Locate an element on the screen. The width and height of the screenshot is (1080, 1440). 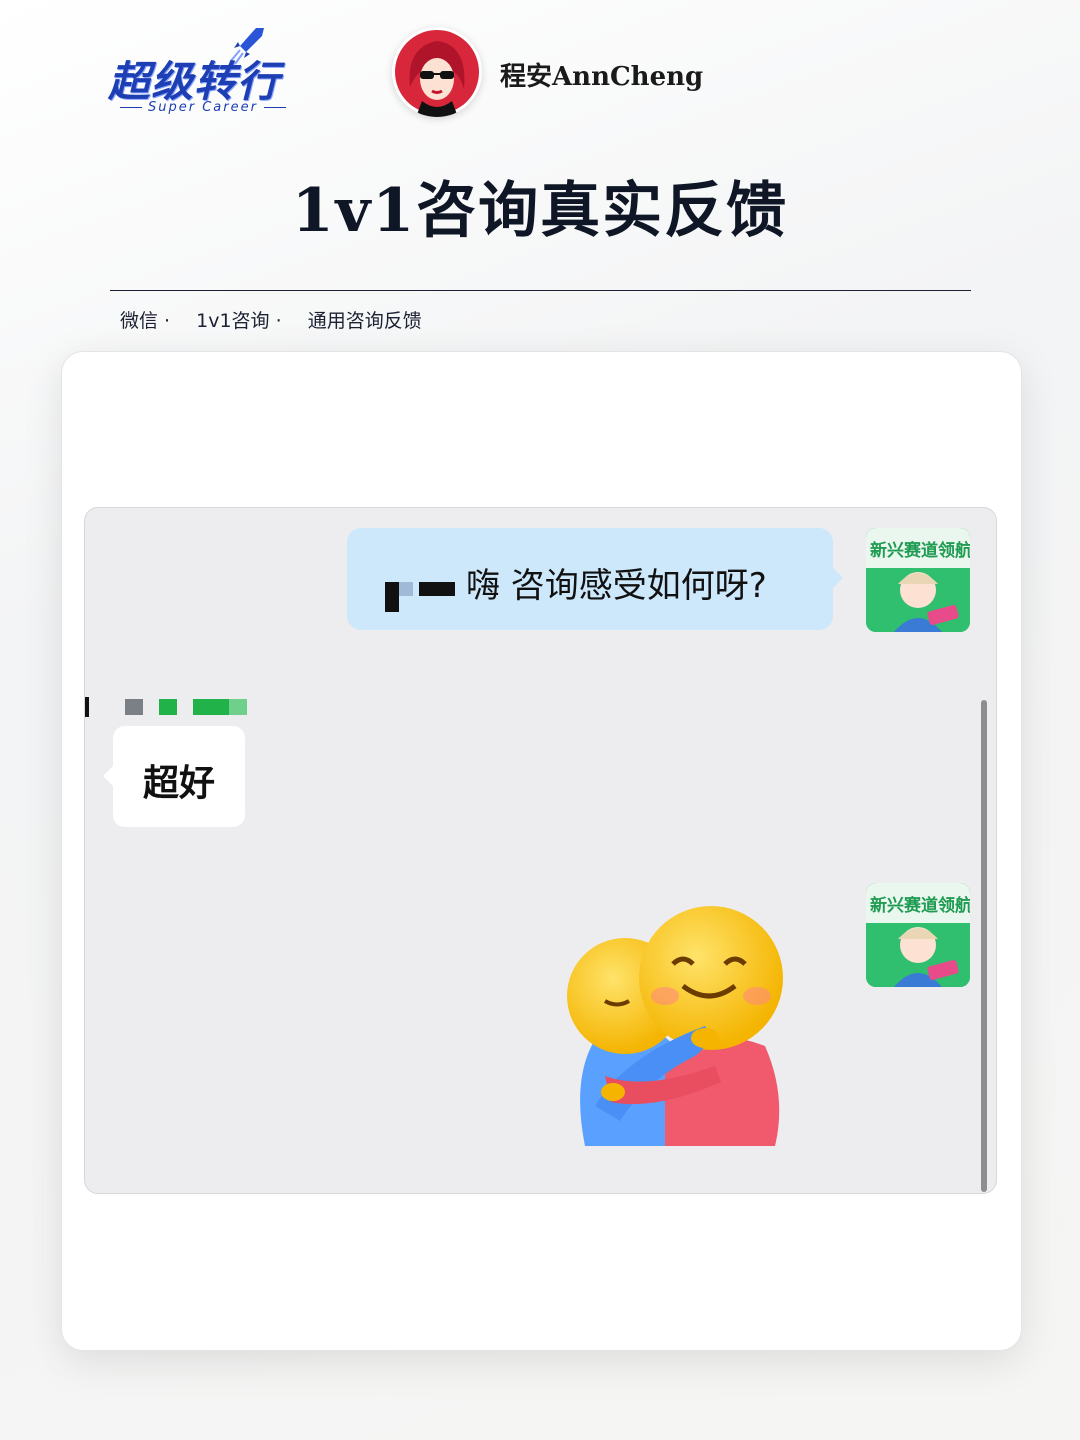
breadcrumb: 微信 · 1v1咨询 · 通用咨询反馈 is located at coordinates (281, 319).